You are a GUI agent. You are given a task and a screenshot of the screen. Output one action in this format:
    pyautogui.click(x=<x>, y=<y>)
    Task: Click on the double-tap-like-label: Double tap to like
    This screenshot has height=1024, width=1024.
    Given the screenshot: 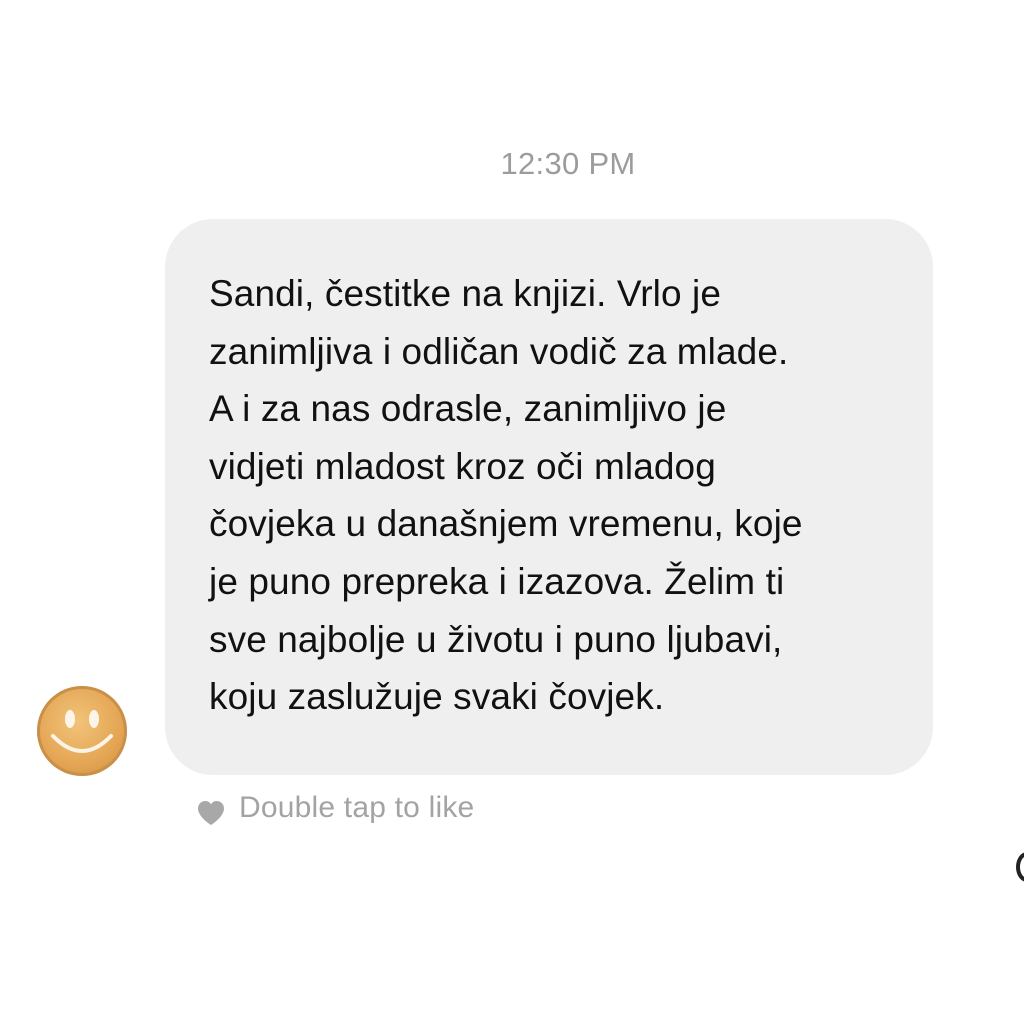 What is the action you would take?
    pyautogui.click(x=357, y=807)
    